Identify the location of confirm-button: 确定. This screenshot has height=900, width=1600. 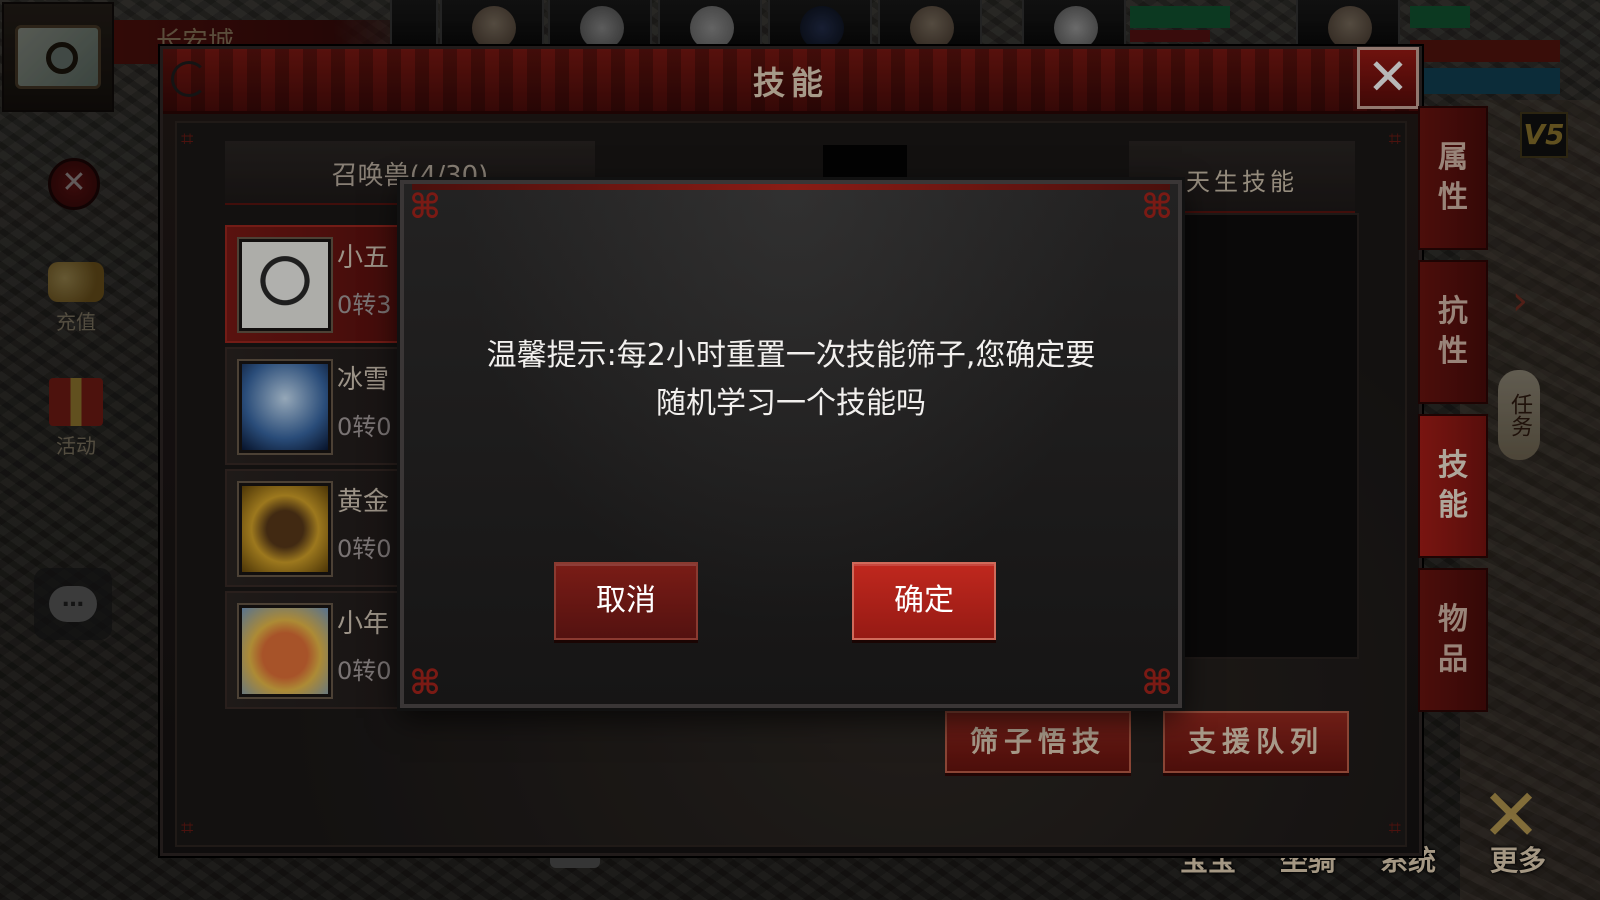
(924, 601).